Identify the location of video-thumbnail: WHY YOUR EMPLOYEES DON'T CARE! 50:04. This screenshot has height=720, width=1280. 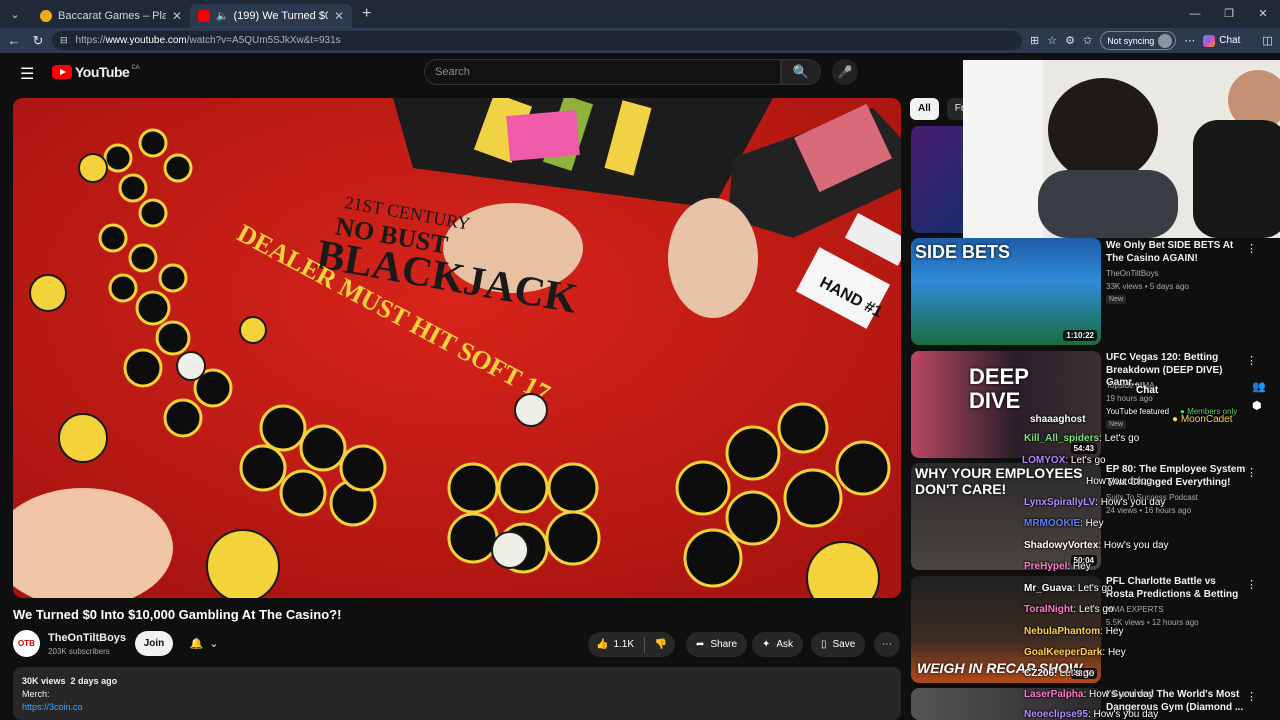
(1006, 516).